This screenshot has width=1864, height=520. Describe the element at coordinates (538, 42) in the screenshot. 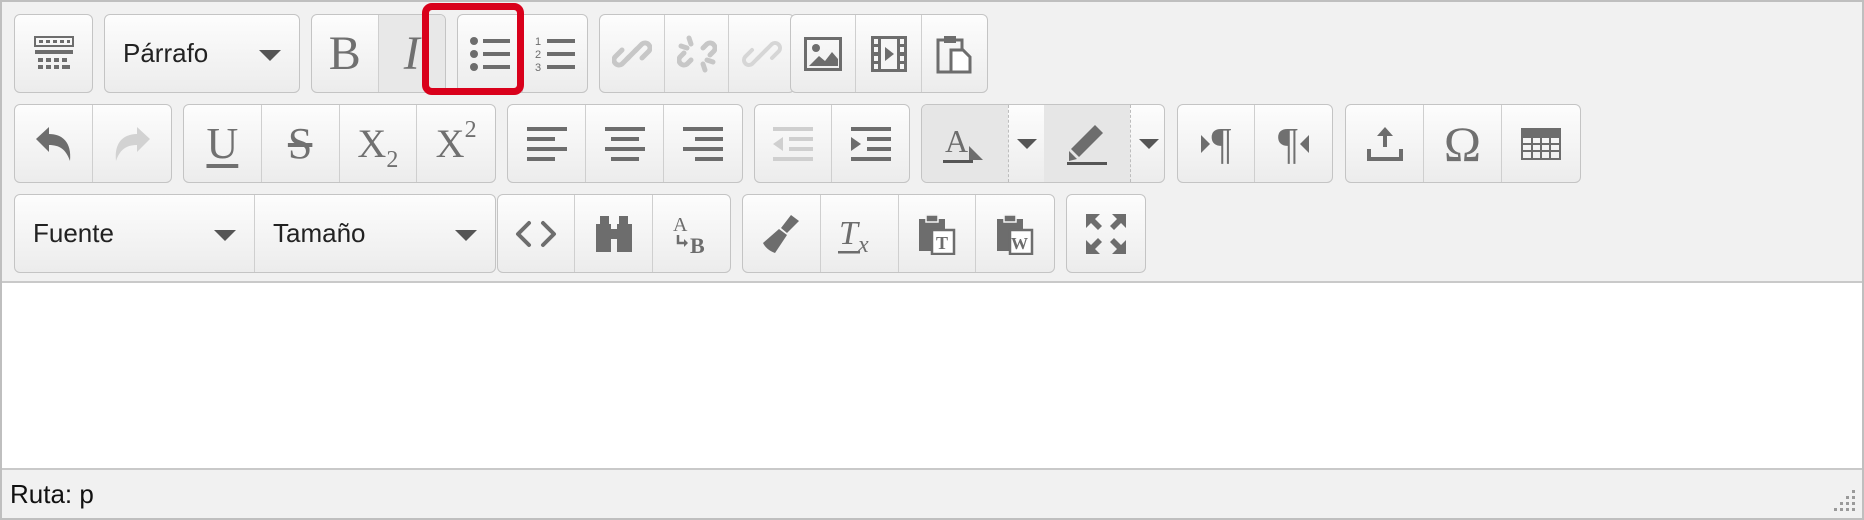

I see `svg-text: 1` at that location.